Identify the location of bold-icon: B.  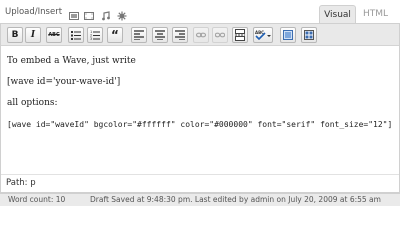
(15, 35).